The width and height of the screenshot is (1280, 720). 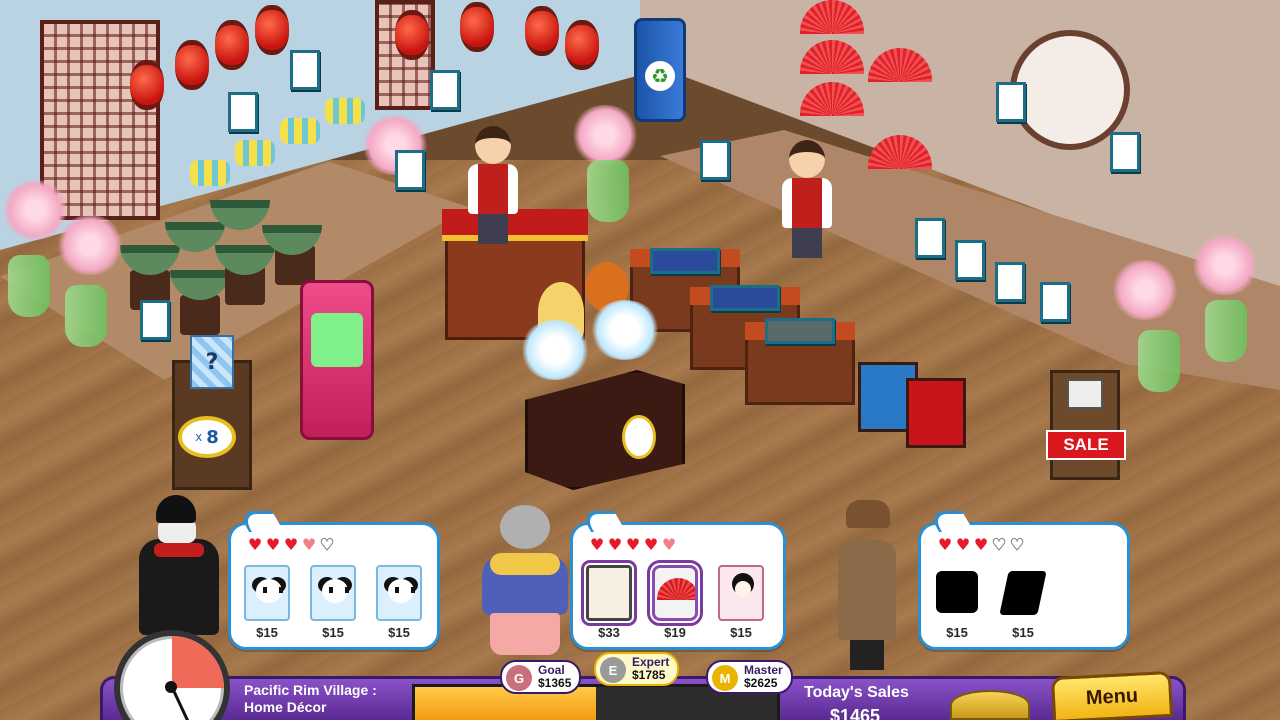 What do you see at coordinates (856, 692) in the screenshot?
I see `todays-sales-label: Today's Sales` at bounding box center [856, 692].